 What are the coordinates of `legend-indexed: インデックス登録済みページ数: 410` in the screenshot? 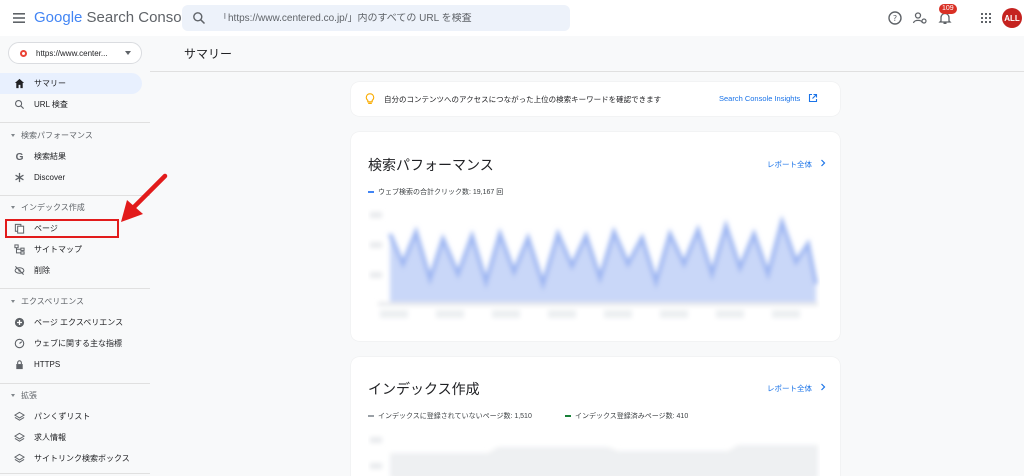 It's located at (626, 416).